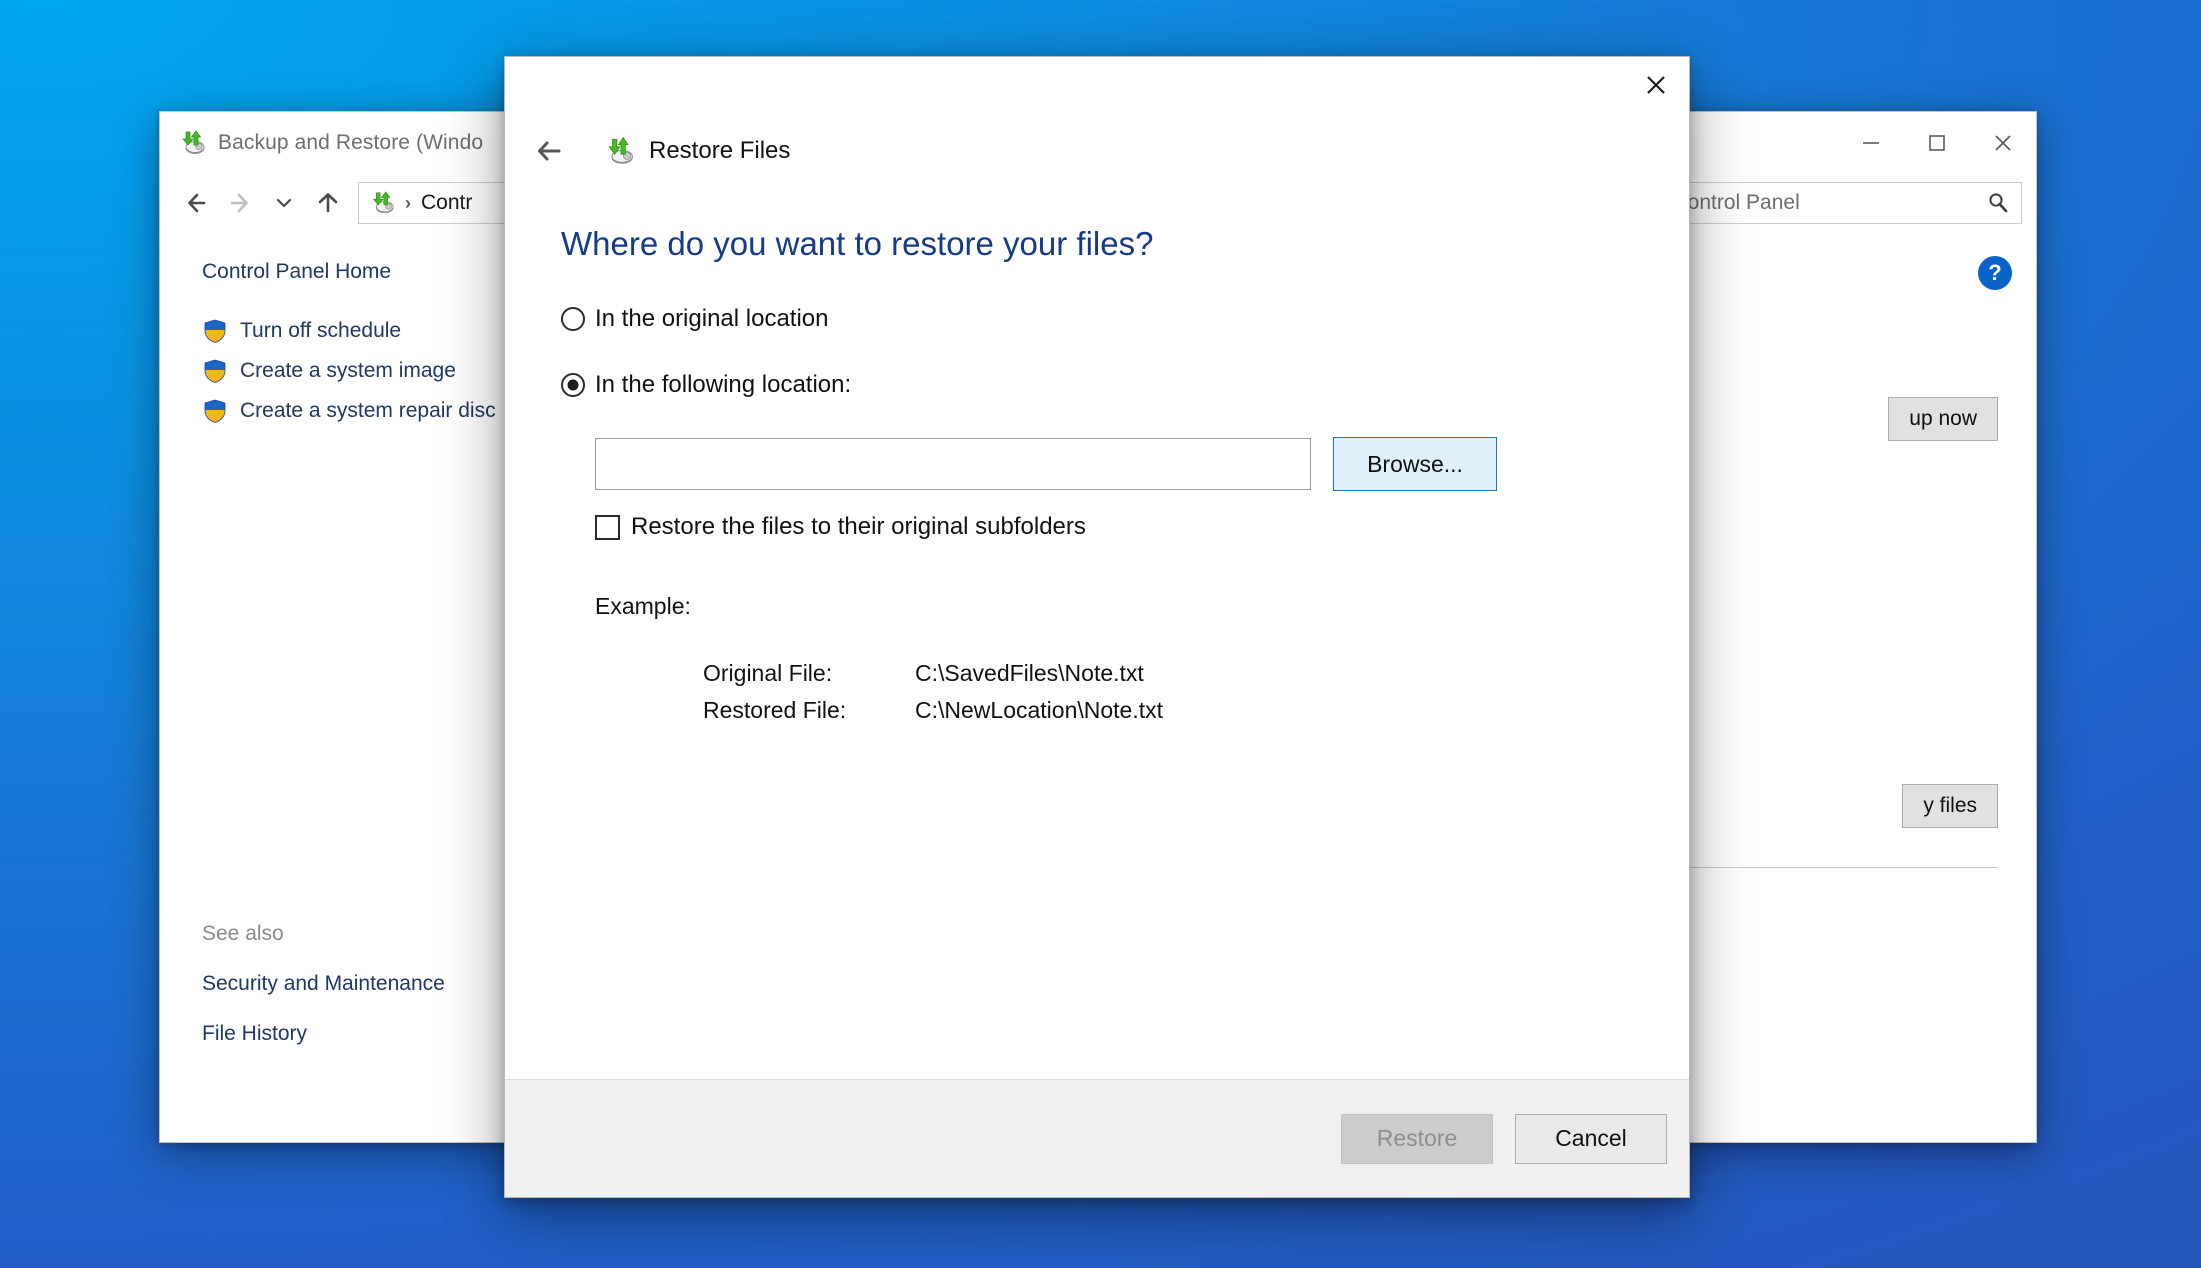 The height and width of the screenshot is (1268, 2201). What do you see at coordinates (1039, 710) in the screenshot?
I see `example-restored-value: C:\NewLocation\Note.txt` at bounding box center [1039, 710].